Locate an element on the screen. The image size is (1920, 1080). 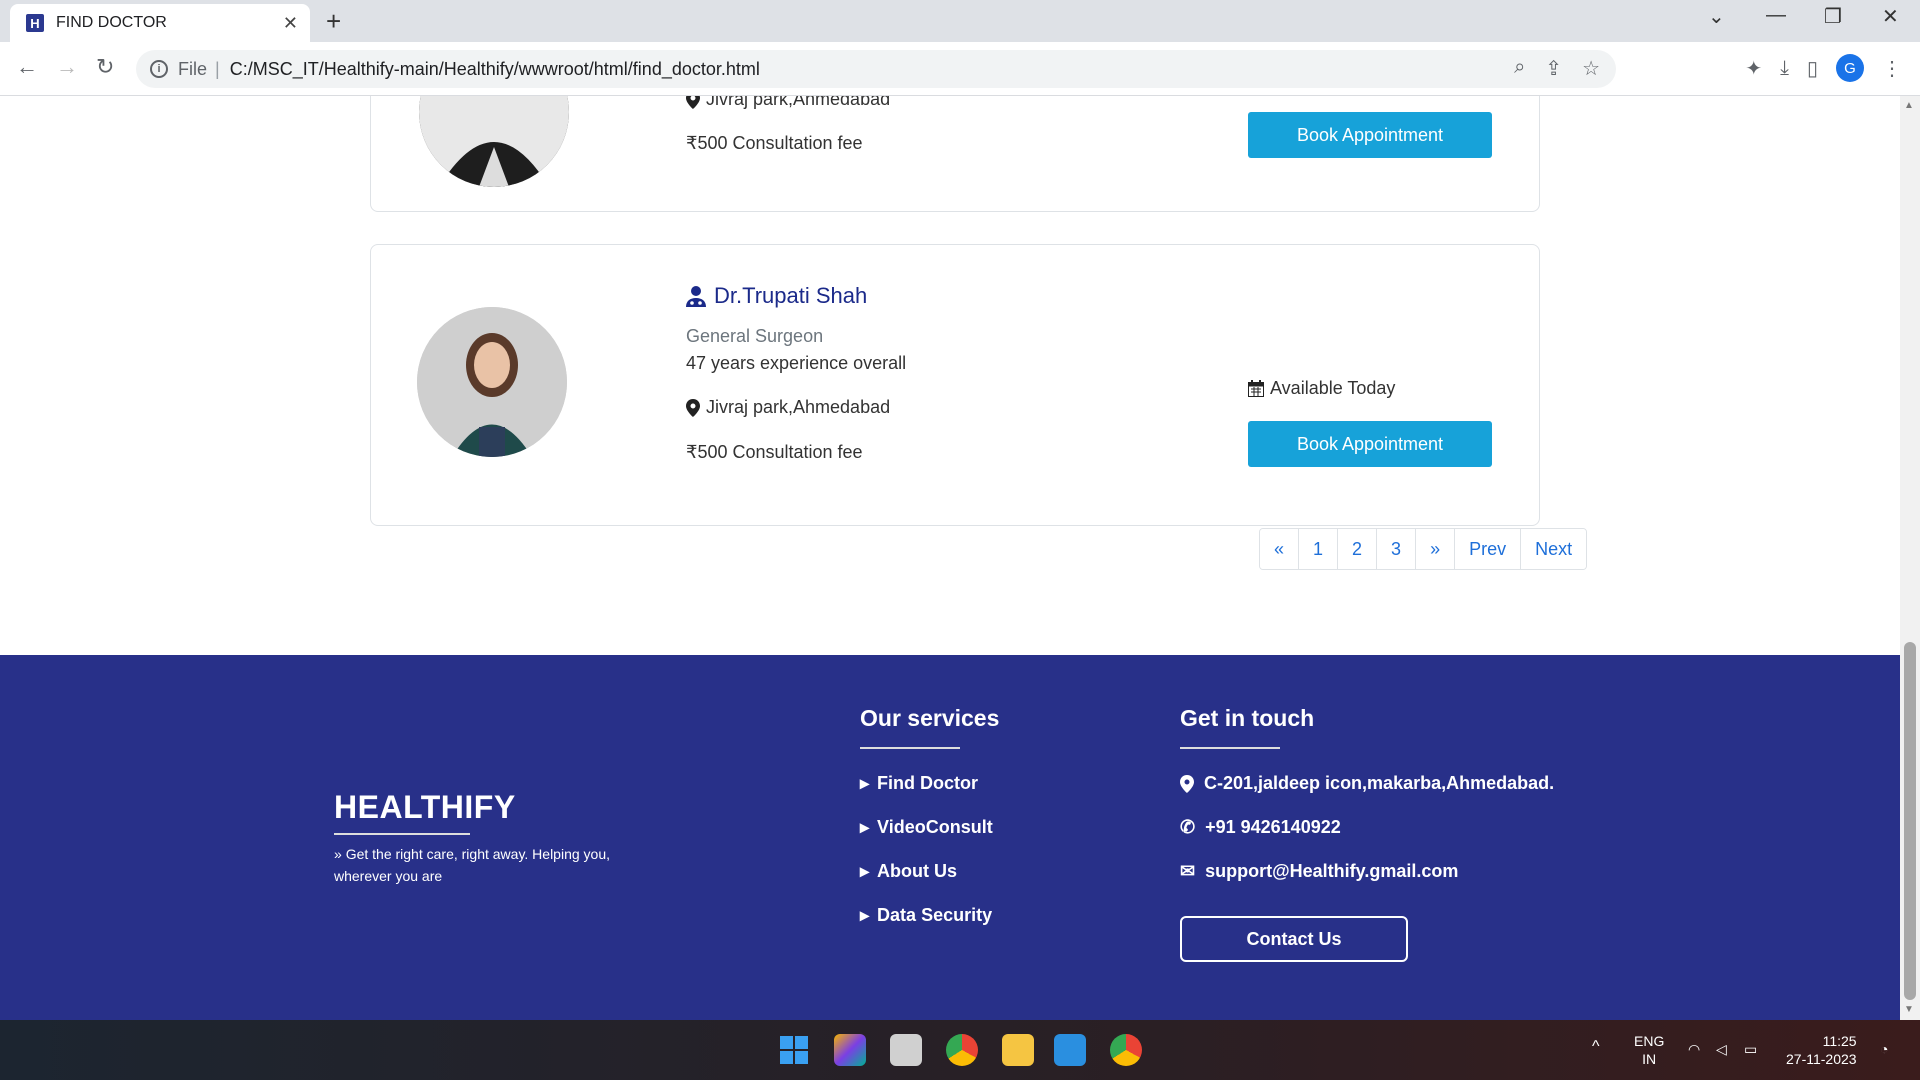
extensions-icon: ✦ is located at coordinates (1753, 68).